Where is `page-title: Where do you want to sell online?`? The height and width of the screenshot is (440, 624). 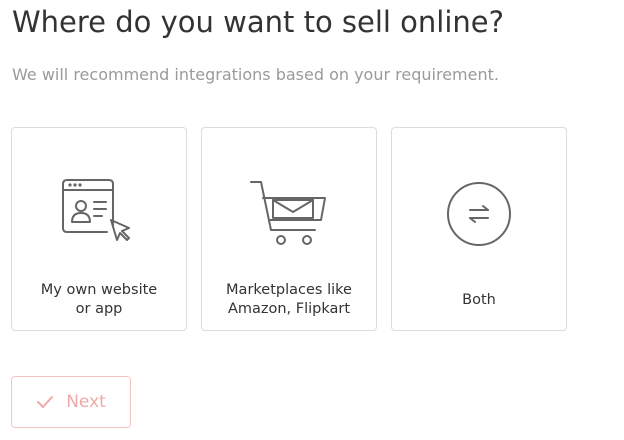
page-title: Where do you want to sell online? is located at coordinates (258, 22).